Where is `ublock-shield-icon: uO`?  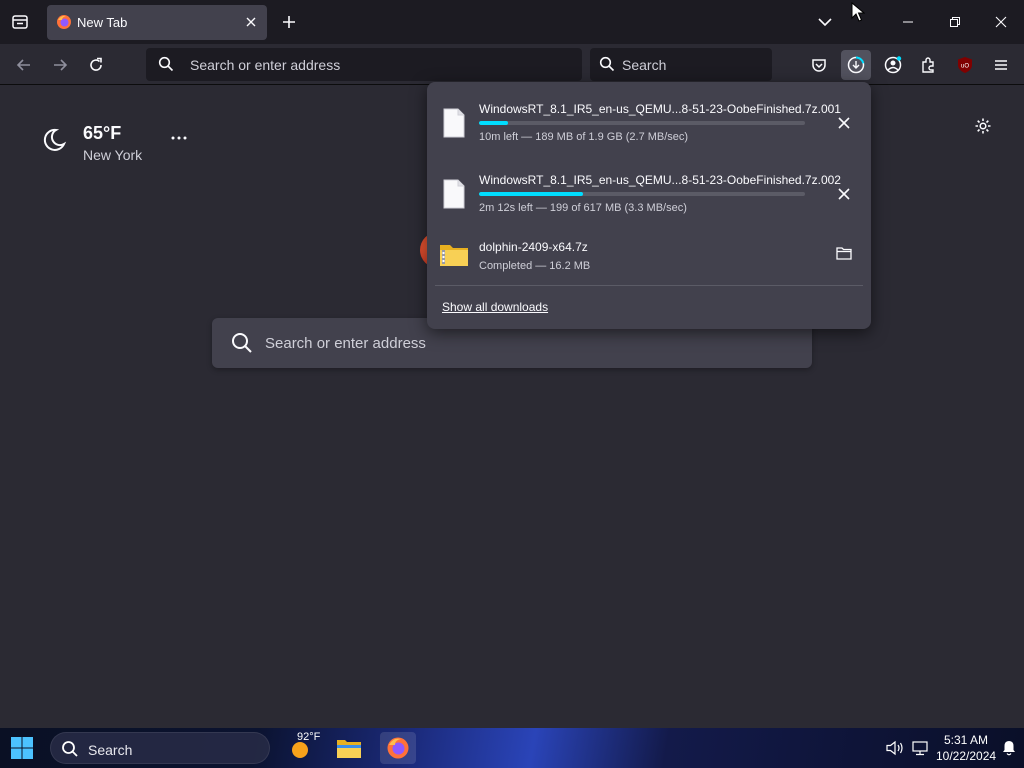
ublock-shield-icon: uO is located at coordinates (965, 65).